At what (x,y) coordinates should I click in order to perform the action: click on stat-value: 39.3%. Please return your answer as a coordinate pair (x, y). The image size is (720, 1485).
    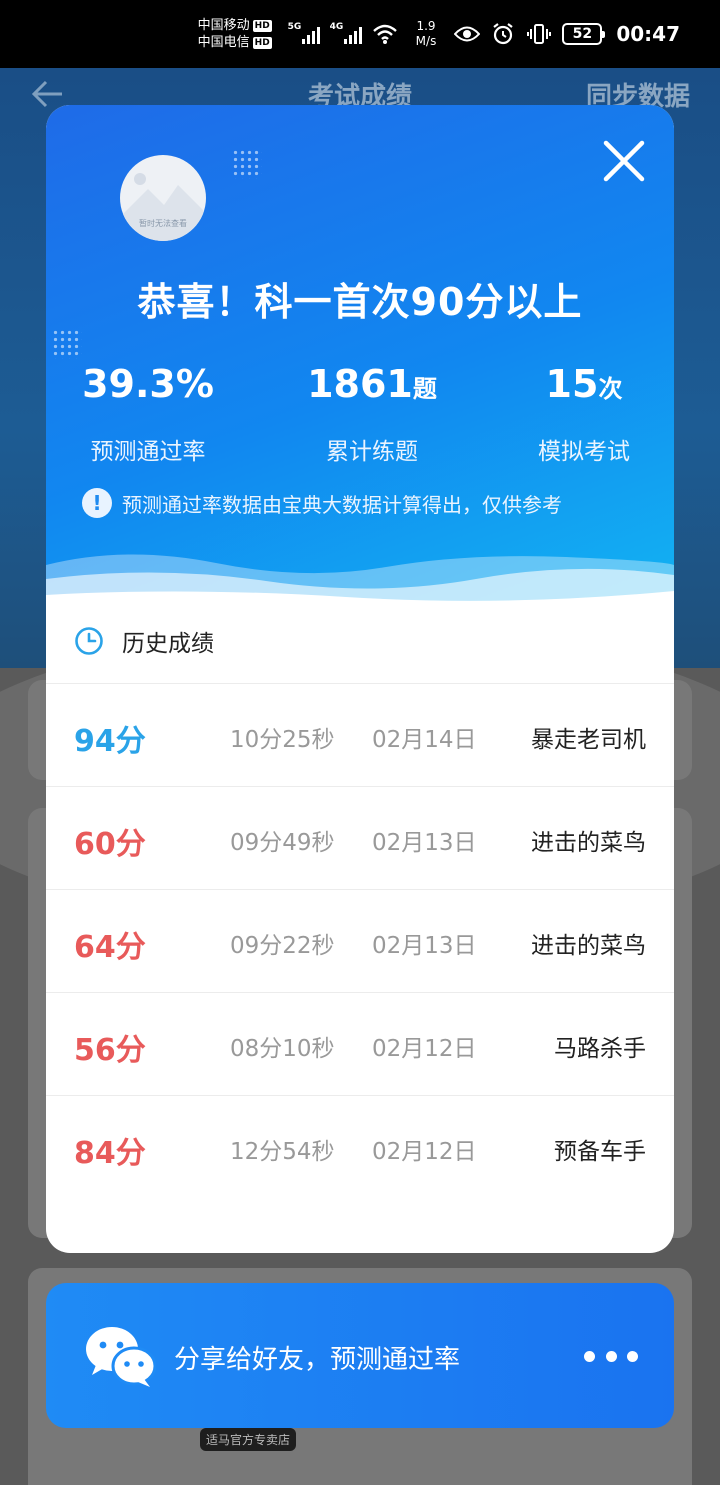
    Looking at the image, I should click on (148, 384).